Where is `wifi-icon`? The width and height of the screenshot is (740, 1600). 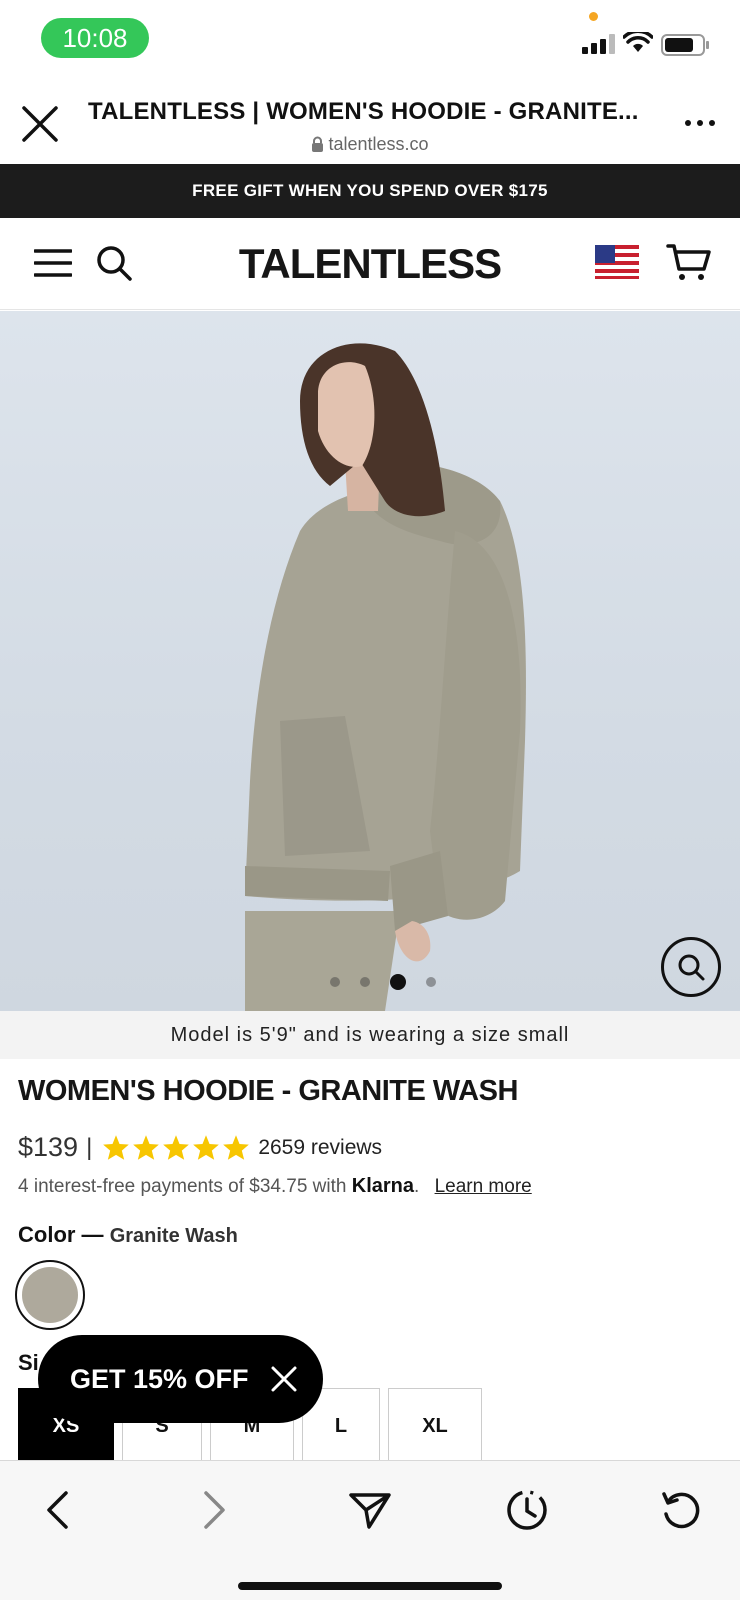 wifi-icon is located at coordinates (638, 42).